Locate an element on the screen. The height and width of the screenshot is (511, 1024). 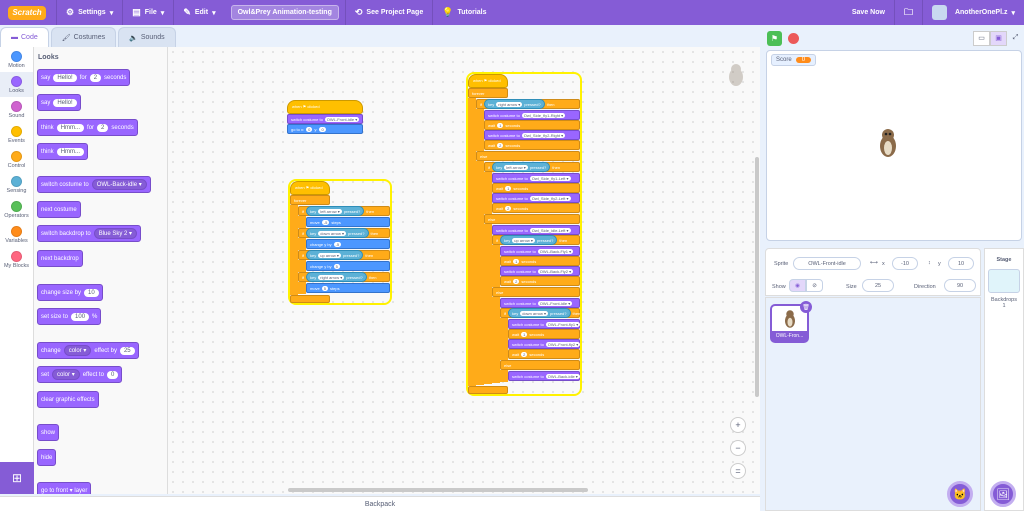
settings-menu: ⚙ Settings ▾ is located at coordinates (89, 12).